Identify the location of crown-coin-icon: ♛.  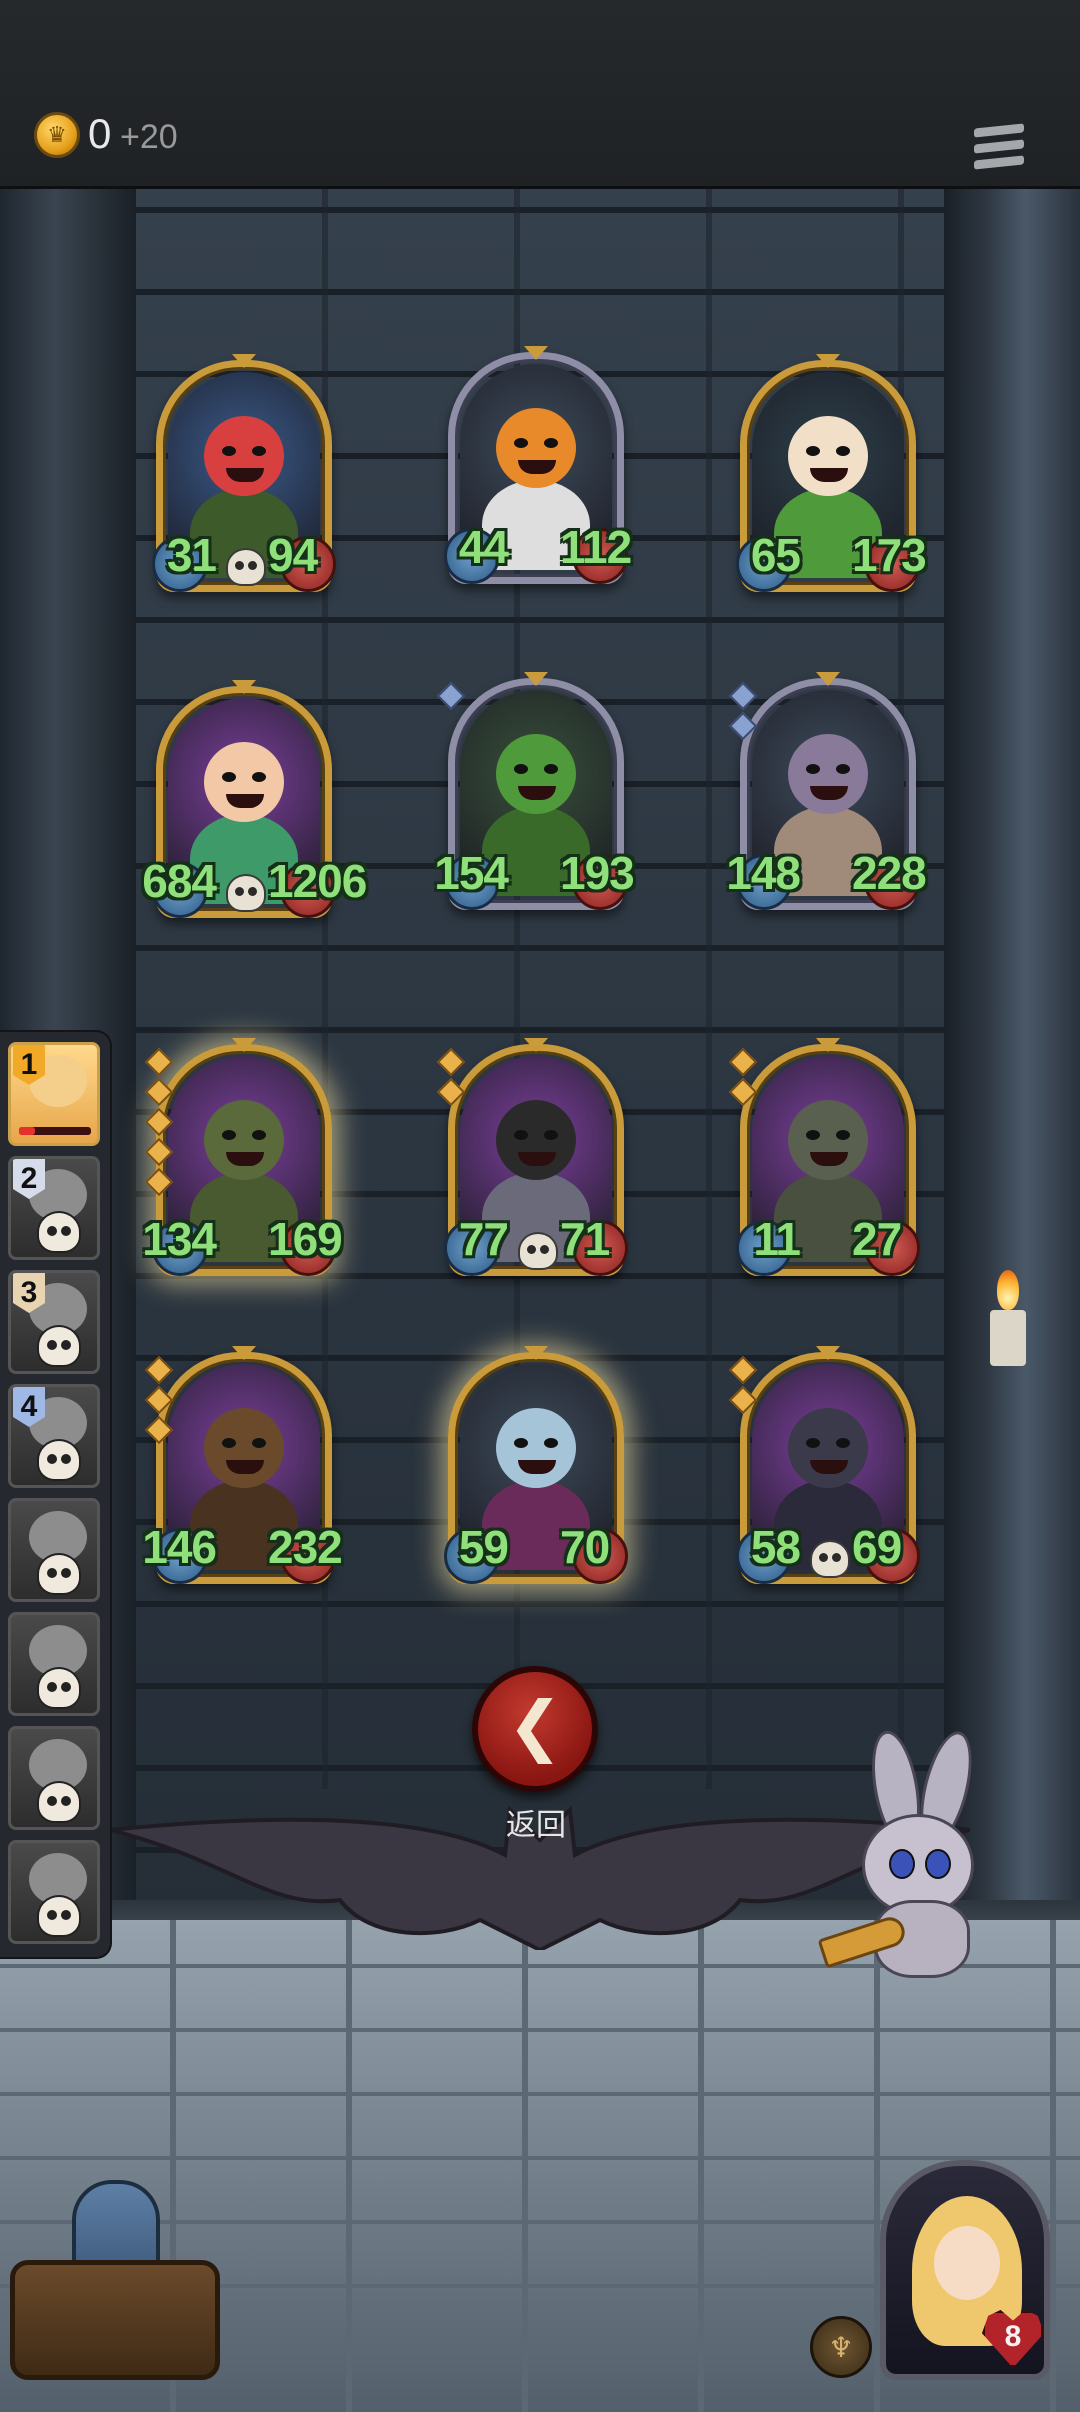
(57, 135).